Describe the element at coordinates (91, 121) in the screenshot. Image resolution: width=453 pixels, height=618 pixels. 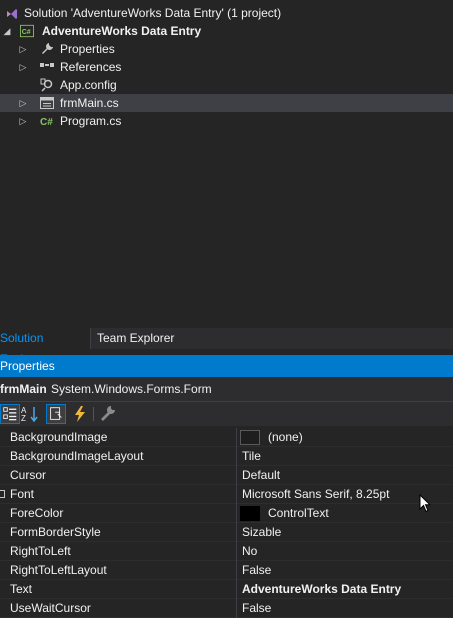
I see `tree-item-label: Program.cs` at that location.